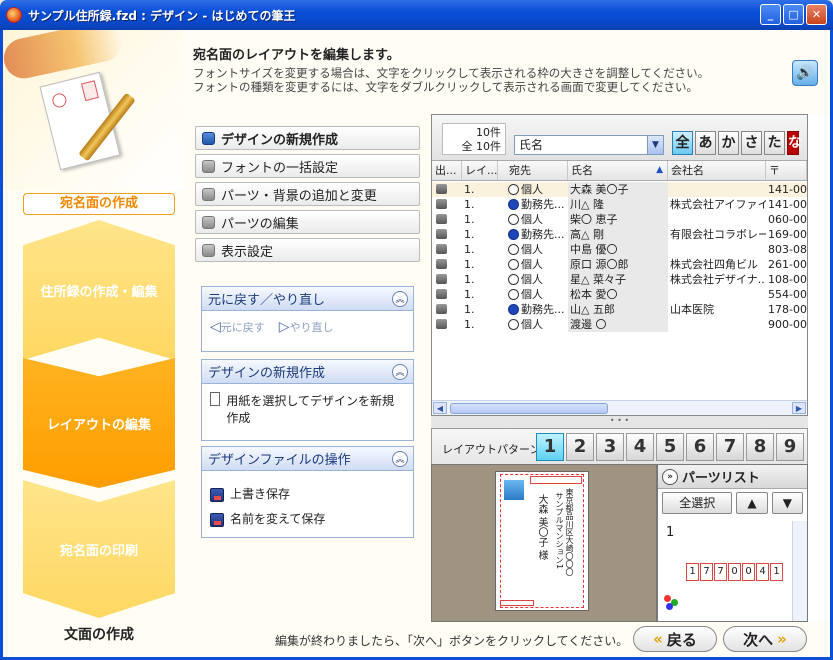 This screenshot has width=833, height=660. What do you see at coordinates (307, 372) in the screenshot?
I see `new-design-panel-header: デザインの新規作成 ︽` at bounding box center [307, 372].